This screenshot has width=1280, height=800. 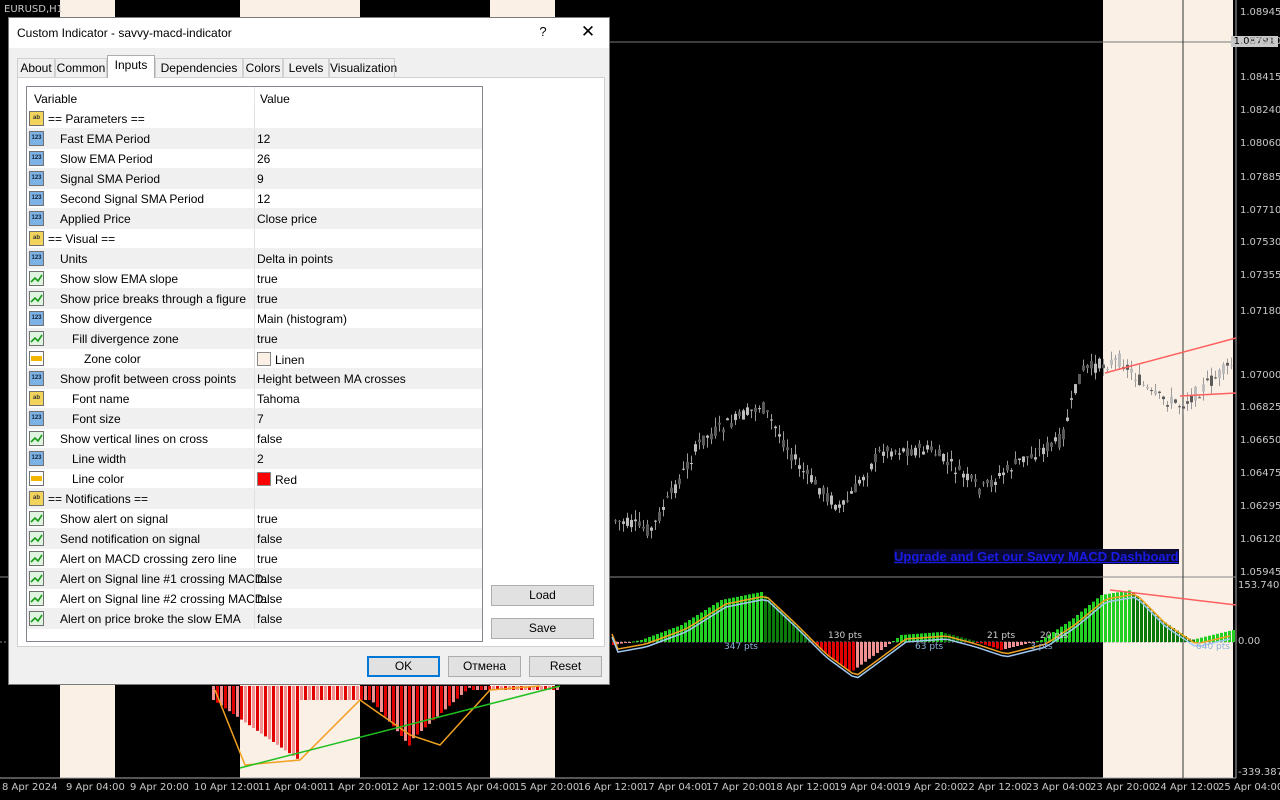 I want to click on param-row: 123 Second Signal SMA Period 12, so click(x=254, y=199).